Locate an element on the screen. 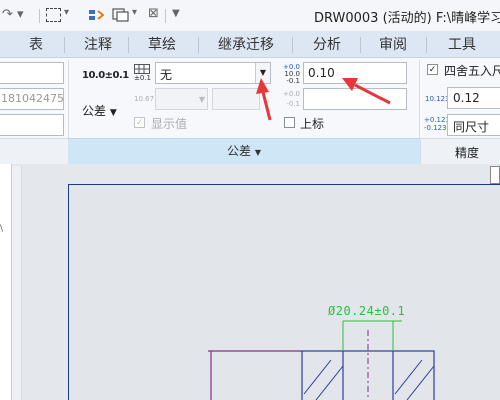  annotation-arrows is located at coordinates (323, 99).